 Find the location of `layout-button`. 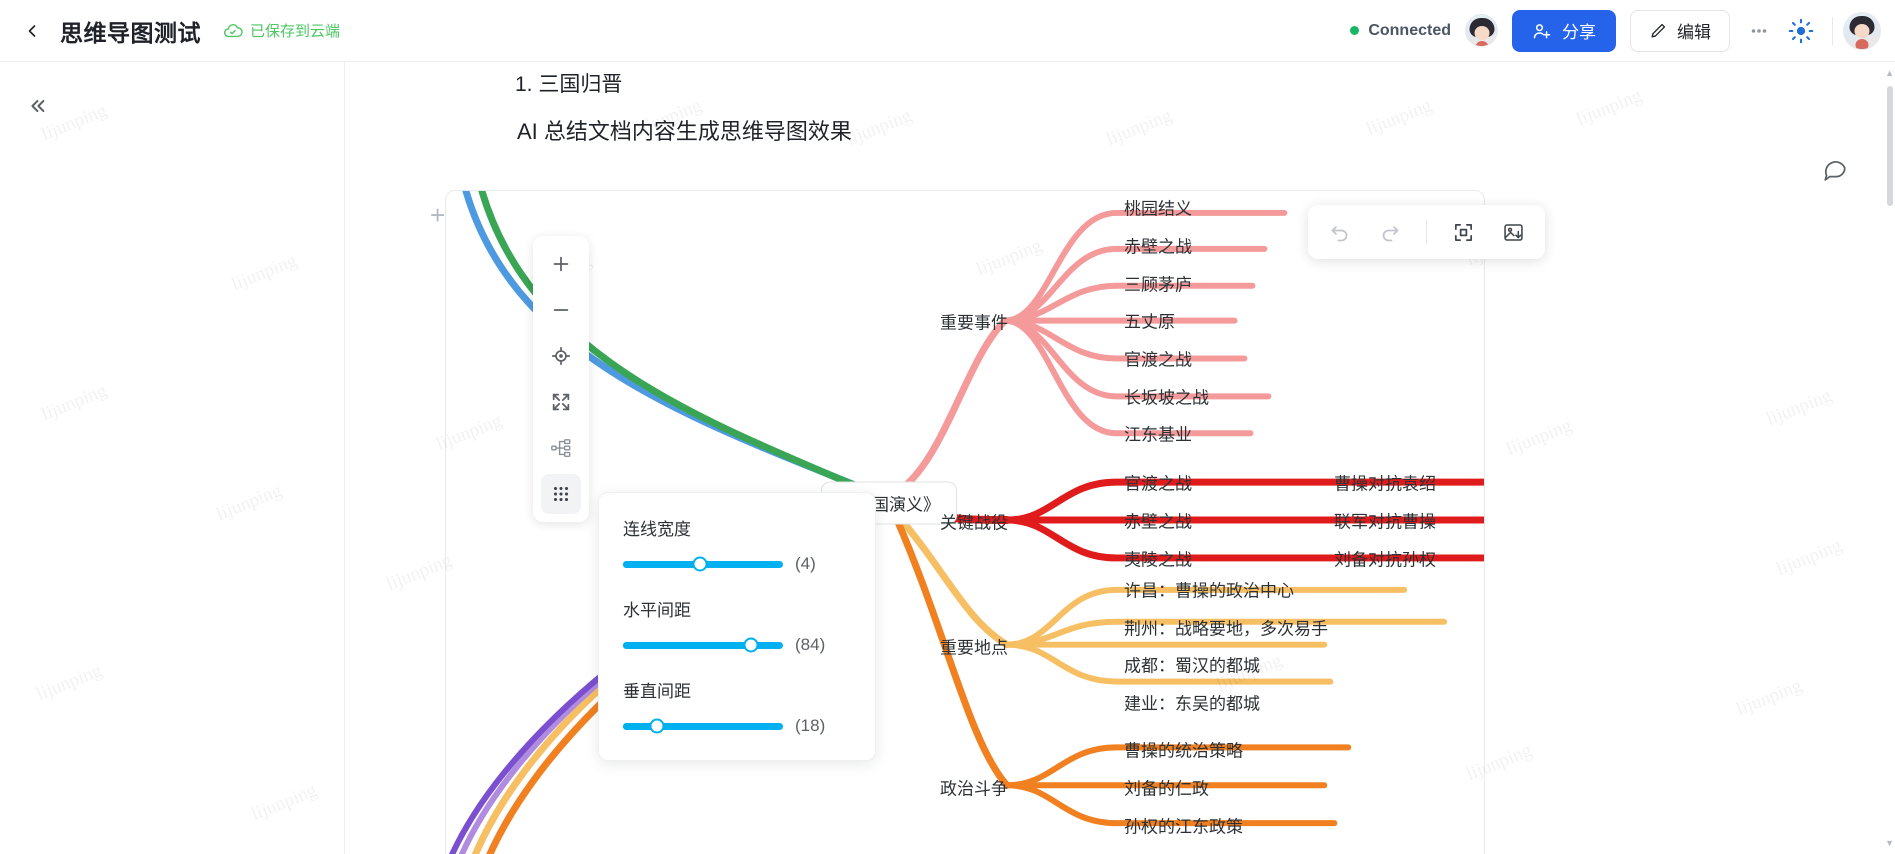

layout-button is located at coordinates (561, 448).